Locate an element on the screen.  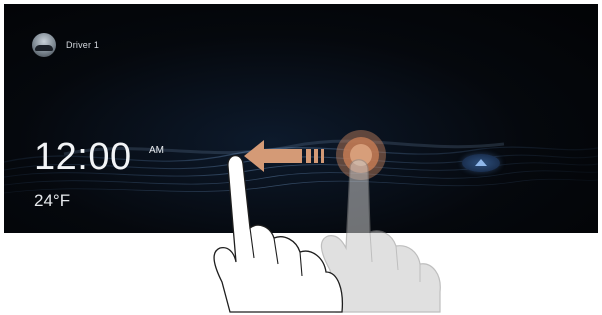
hand-pointer-icon is located at coordinates (278, 233).